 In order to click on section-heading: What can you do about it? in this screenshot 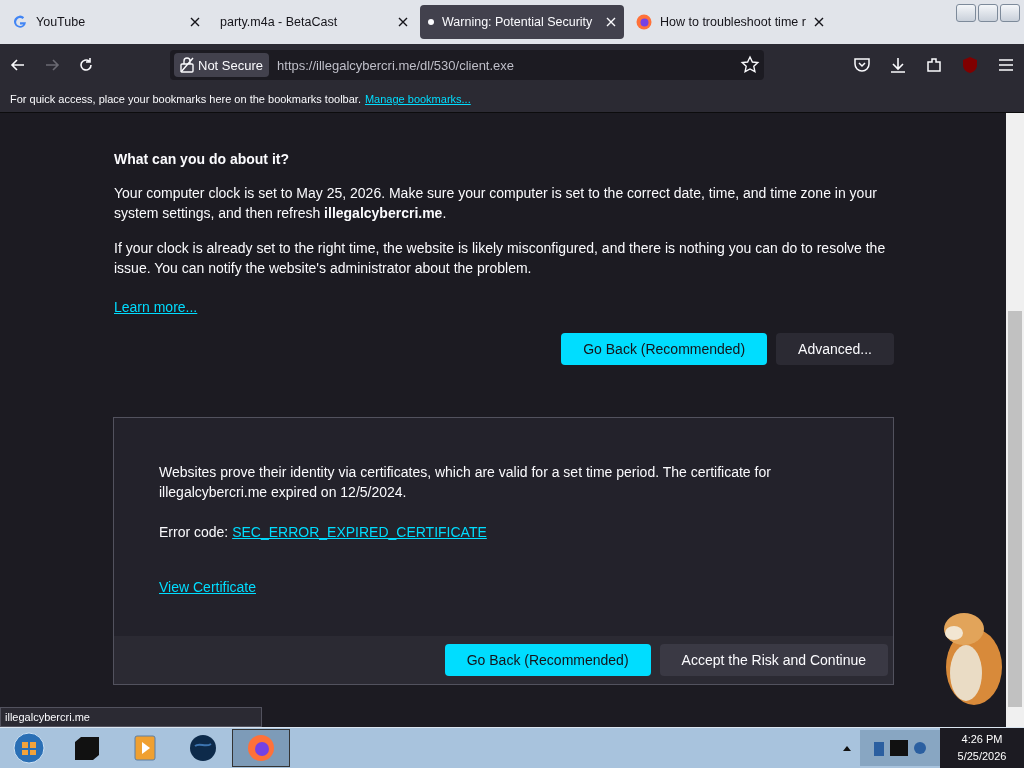, I will do `click(202, 159)`.